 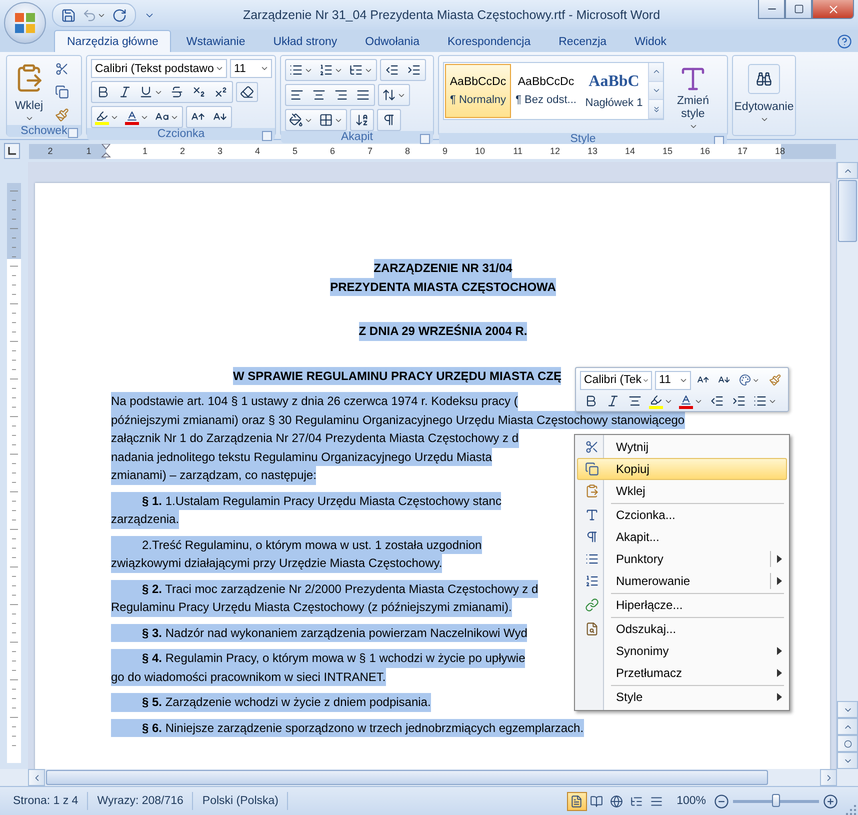 I want to click on ruler-number: 3, so click(x=219, y=151).